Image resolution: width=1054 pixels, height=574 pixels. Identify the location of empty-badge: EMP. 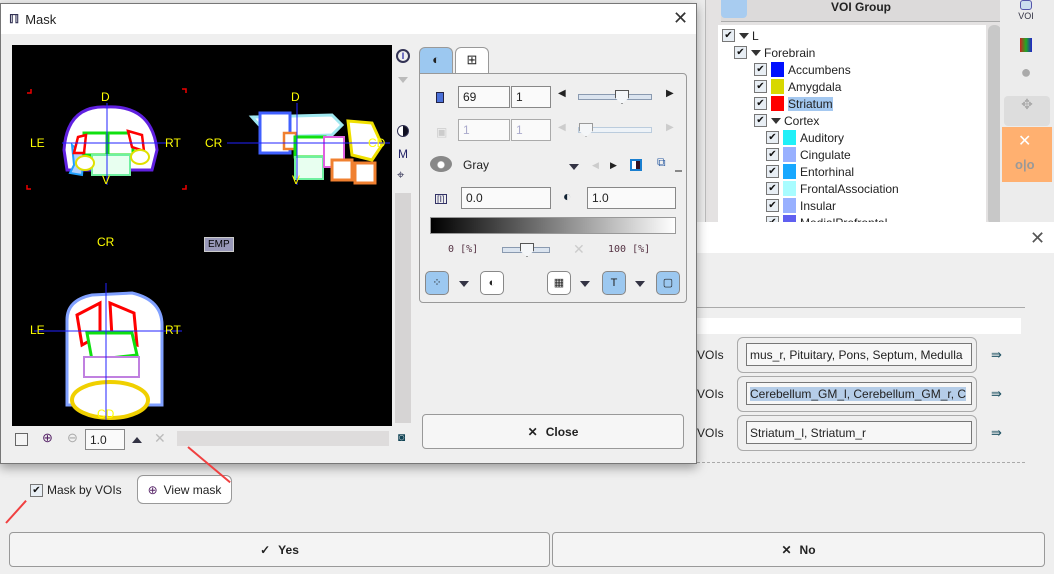
(219, 244).